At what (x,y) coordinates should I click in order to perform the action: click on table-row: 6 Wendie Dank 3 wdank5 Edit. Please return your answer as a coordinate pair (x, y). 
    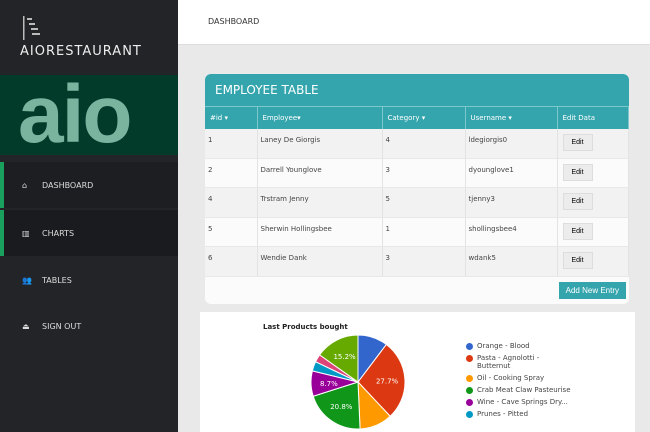
    Looking at the image, I should click on (417, 261).